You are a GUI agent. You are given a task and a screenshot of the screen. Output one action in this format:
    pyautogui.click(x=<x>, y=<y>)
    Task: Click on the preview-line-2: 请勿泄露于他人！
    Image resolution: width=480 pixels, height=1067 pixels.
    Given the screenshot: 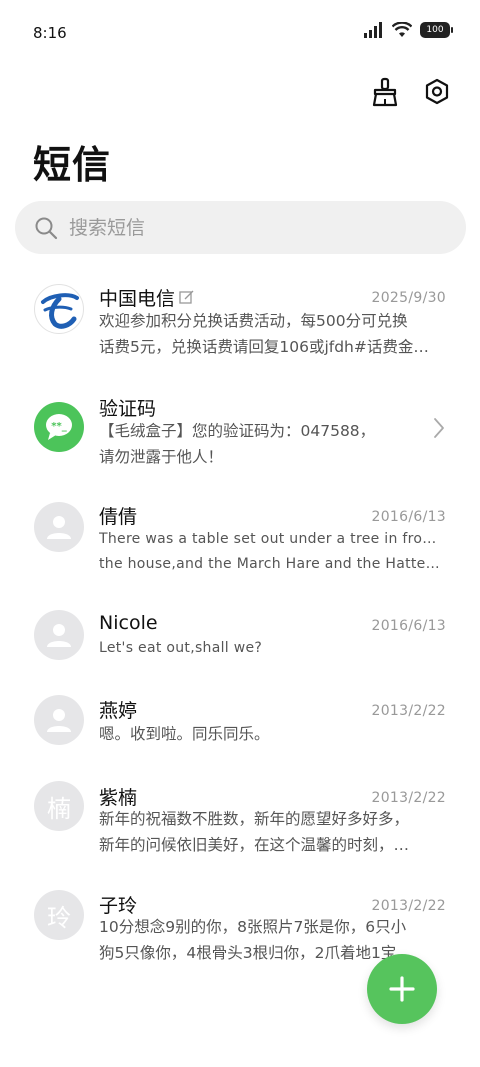 What is the action you would take?
    pyautogui.click(x=161, y=457)
    